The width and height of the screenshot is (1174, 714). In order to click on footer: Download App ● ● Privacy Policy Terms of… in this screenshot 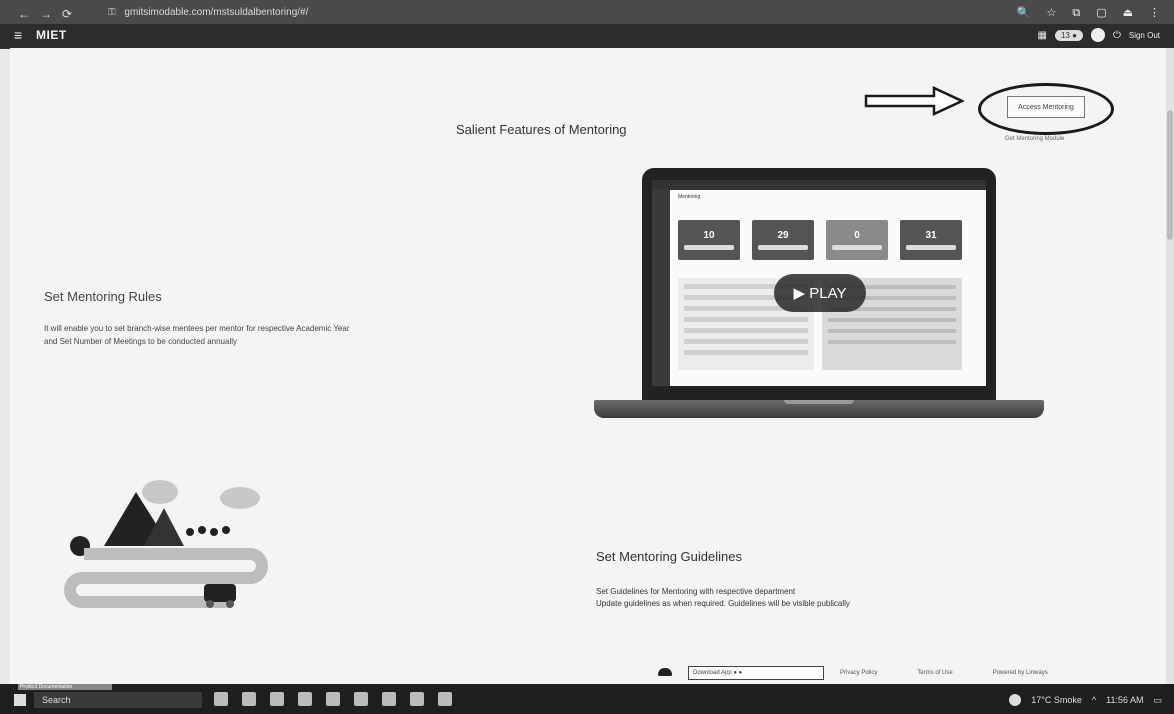, I will do `click(880, 672)`.